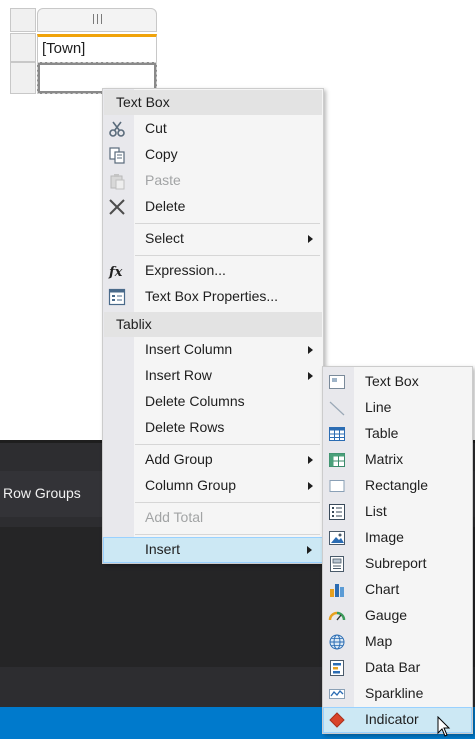  I want to click on submenu-item-sparkline: Sparkline, so click(397, 694).